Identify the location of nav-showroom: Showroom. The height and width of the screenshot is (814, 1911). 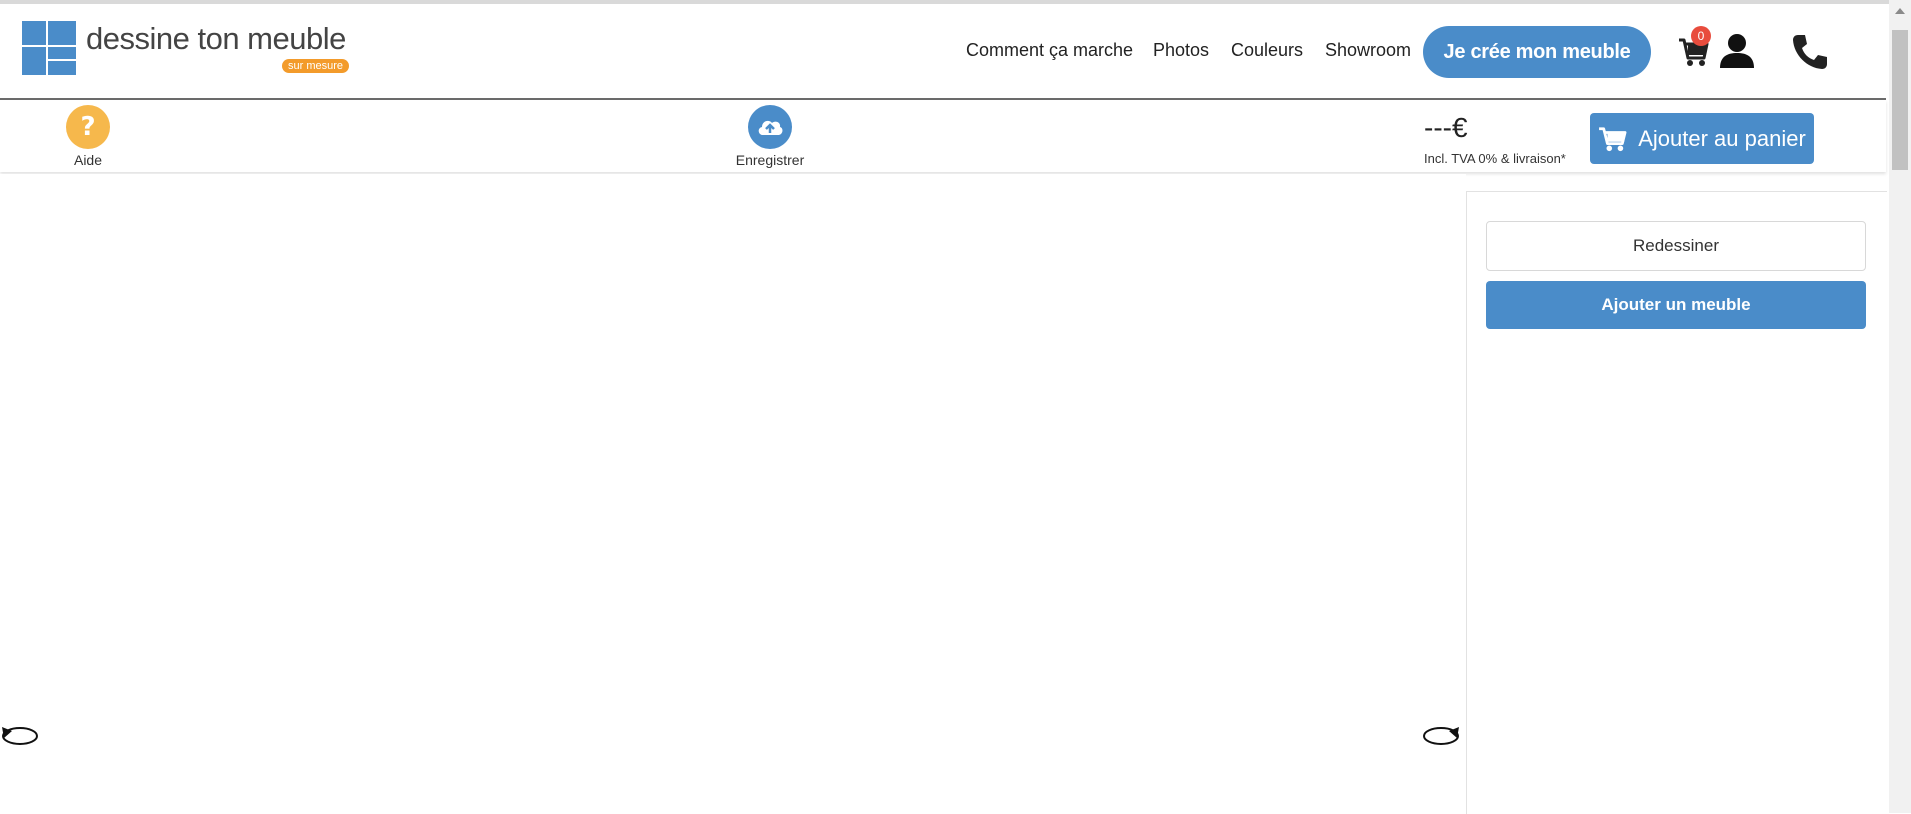
(1368, 50).